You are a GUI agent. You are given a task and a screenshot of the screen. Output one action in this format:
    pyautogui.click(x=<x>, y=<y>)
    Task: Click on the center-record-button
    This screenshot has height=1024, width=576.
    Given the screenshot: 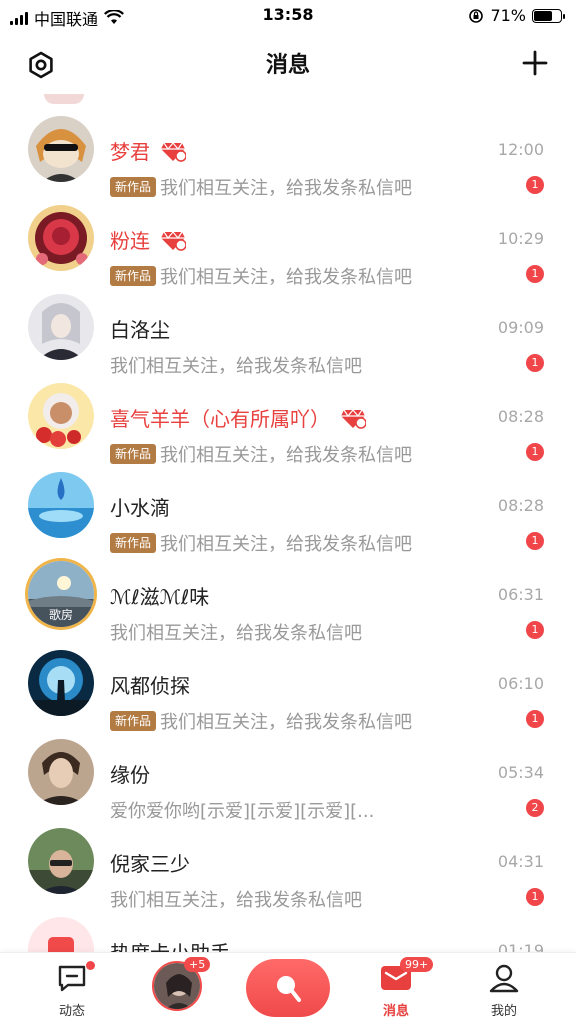 What is the action you would take?
    pyautogui.click(x=288, y=988)
    